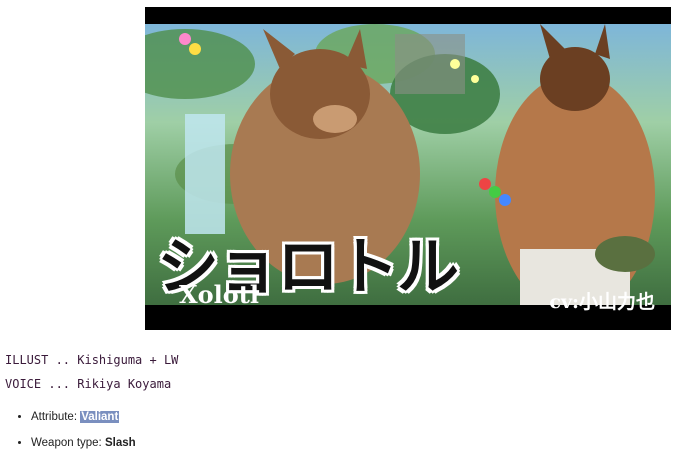  What do you see at coordinates (68, 443) in the screenshot?
I see `weapon-type-label: Weapon type:` at bounding box center [68, 443].